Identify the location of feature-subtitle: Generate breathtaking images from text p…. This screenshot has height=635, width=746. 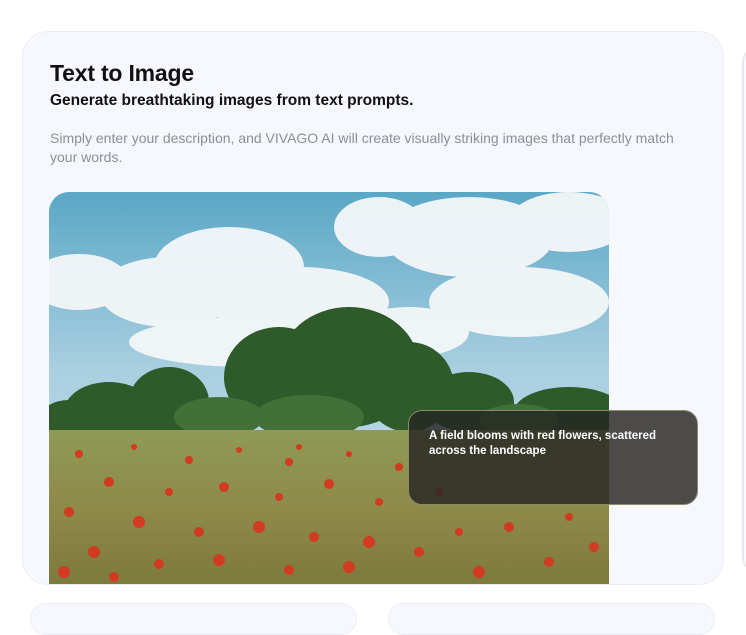
(232, 100).